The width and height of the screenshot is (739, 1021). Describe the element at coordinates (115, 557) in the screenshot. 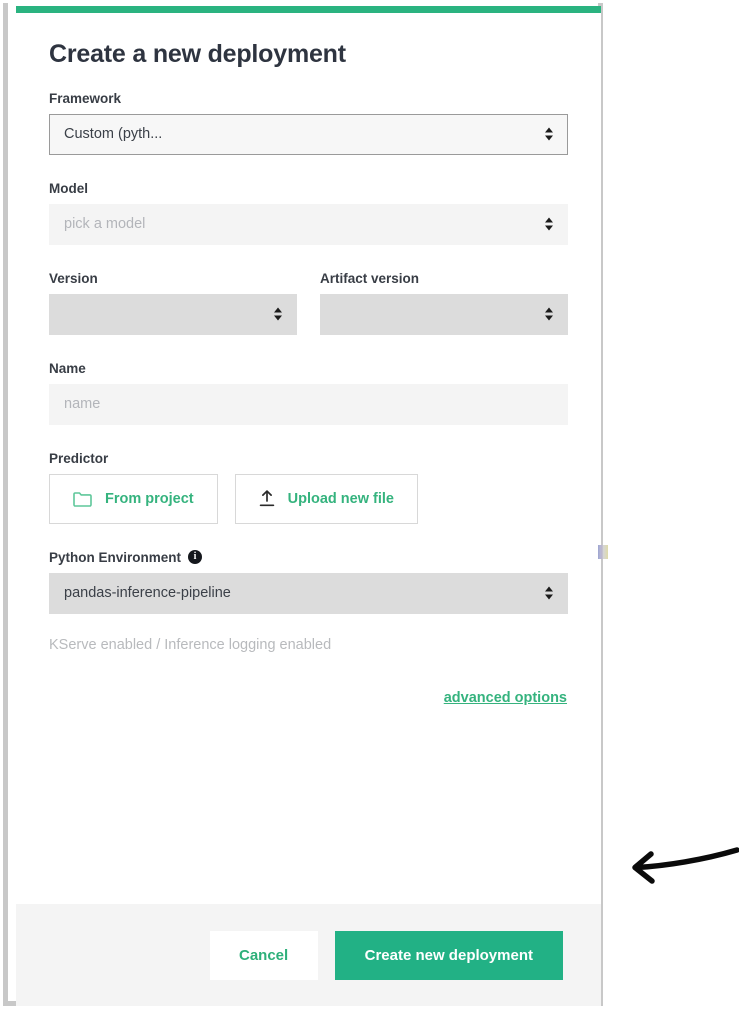

I see `python-environment-label-text: Python Environment` at that location.